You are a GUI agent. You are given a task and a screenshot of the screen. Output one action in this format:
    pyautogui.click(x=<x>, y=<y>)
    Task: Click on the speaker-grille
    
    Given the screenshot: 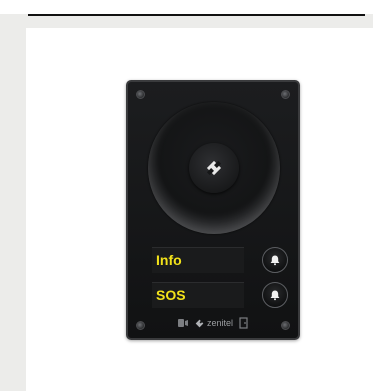 What is the action you would take?
    pyautogui.click(x=214, y=168)
    